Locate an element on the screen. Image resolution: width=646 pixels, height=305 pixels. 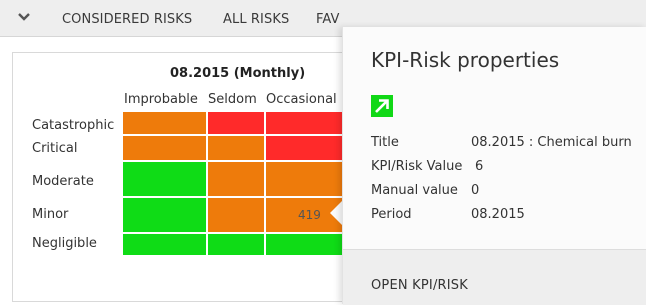
column-header-improbable: Improbable is located at coordinates (161, 99).